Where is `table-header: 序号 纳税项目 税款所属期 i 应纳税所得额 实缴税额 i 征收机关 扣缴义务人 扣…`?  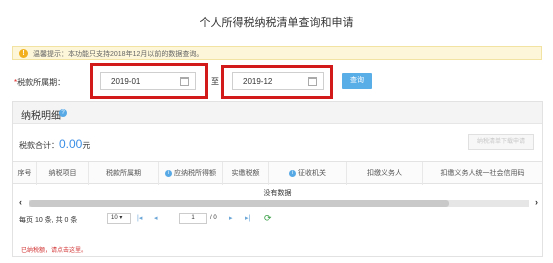 table-header: 序号 纳税项目 税款所属期 i 应纳税所得额 实缴税额 i 征收机关 扣缴义务人 扣… is located at coordinates (277, 173).